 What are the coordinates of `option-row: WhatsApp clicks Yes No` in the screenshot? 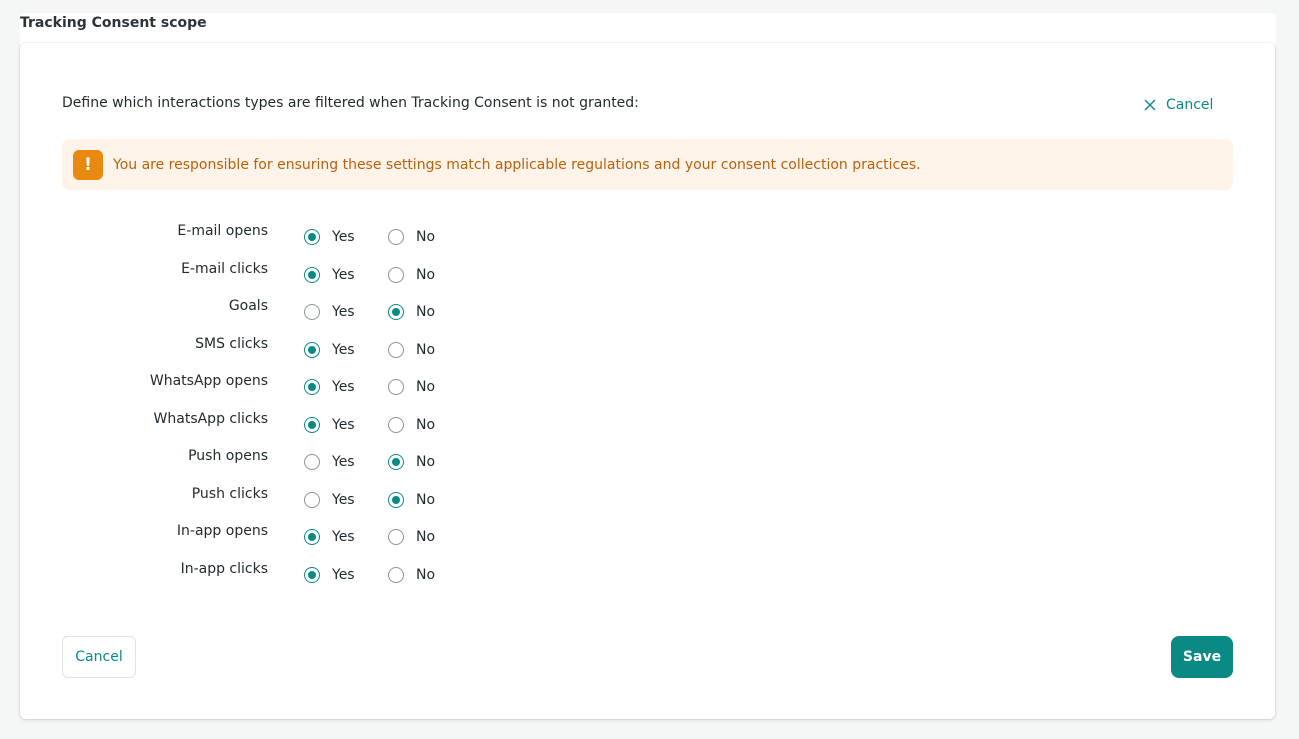 It's located at (320, 424).